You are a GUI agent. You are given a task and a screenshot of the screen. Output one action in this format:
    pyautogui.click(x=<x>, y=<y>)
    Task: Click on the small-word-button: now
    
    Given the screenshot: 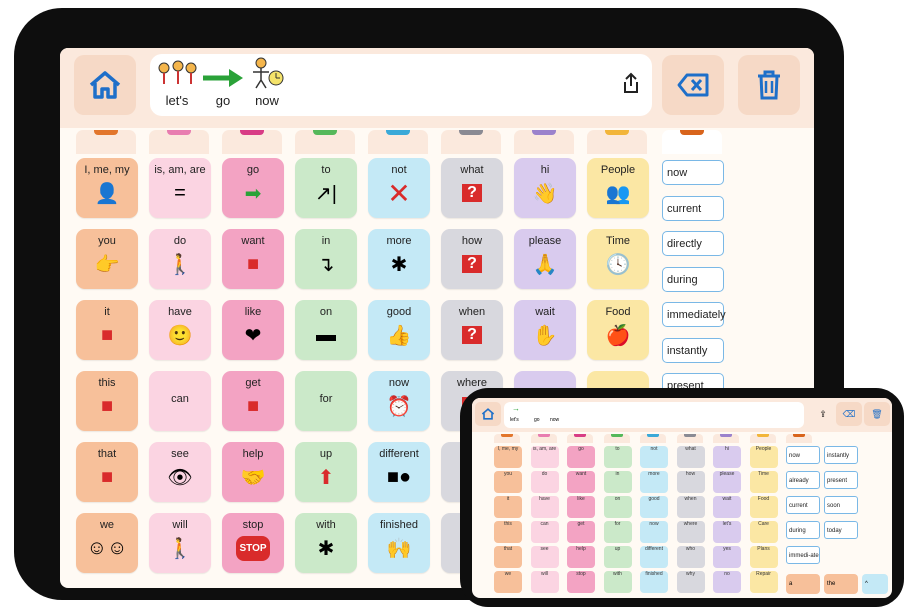 What is the action you would take?
    pyautogui.click(x=654, y=532)
    